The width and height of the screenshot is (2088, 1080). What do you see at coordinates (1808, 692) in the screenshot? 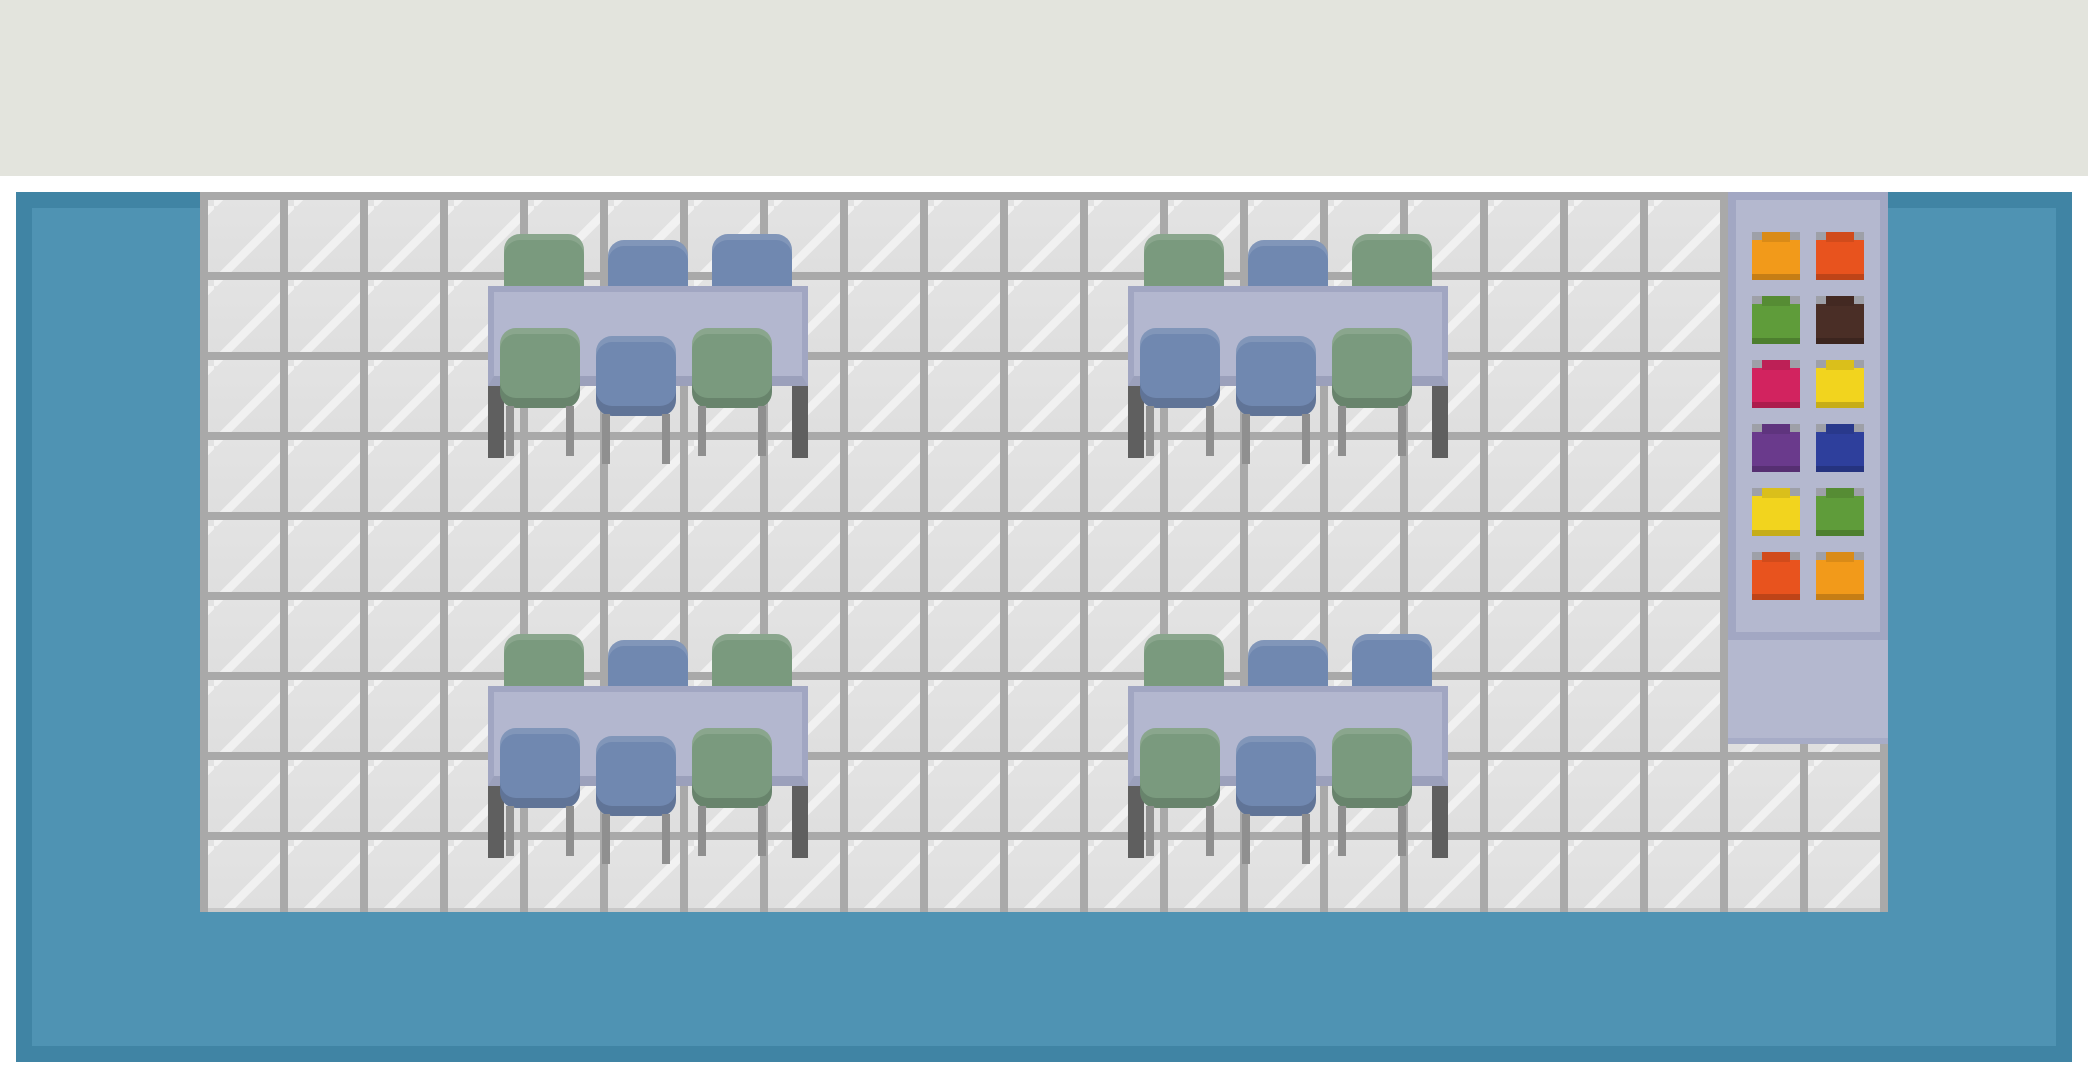
I see `supply-shelf-base` at bounding box center [1808, 692].